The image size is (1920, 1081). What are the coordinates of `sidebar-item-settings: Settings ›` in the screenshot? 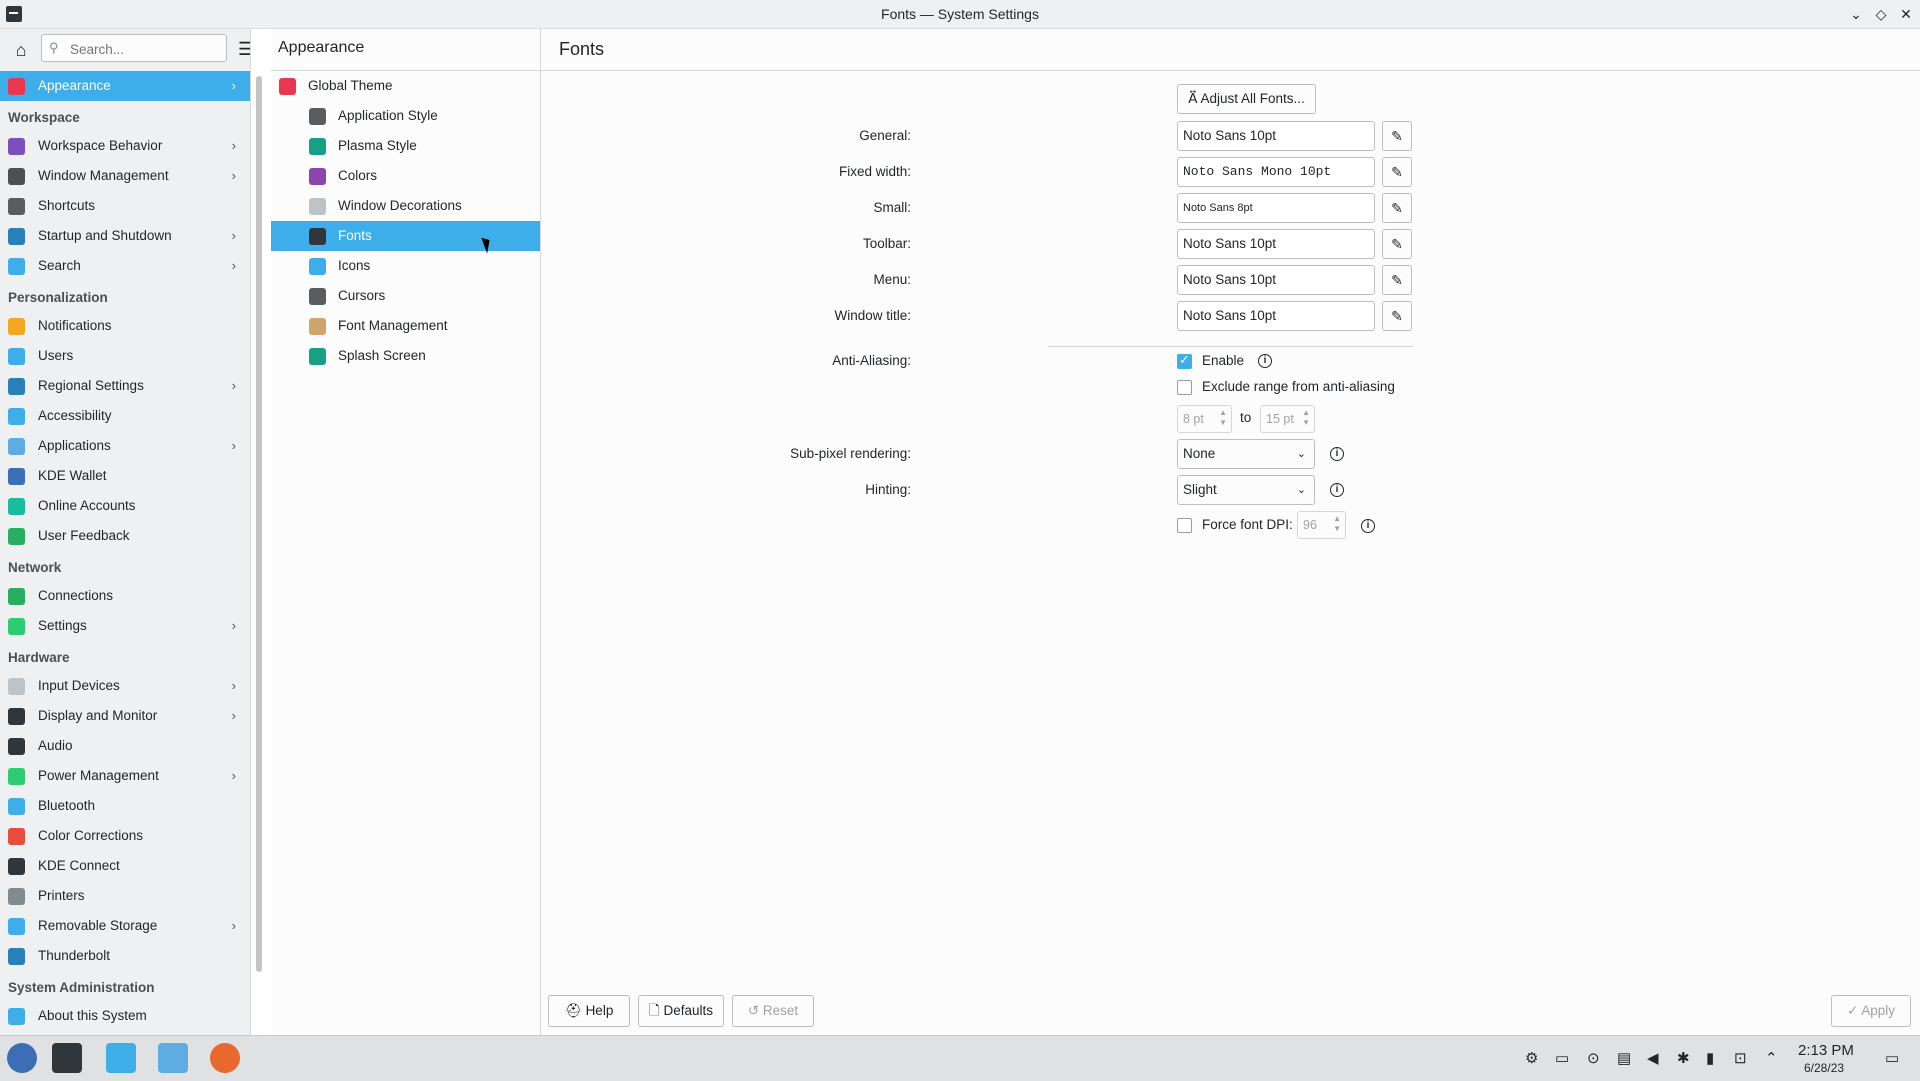 It's located at (125, 626).